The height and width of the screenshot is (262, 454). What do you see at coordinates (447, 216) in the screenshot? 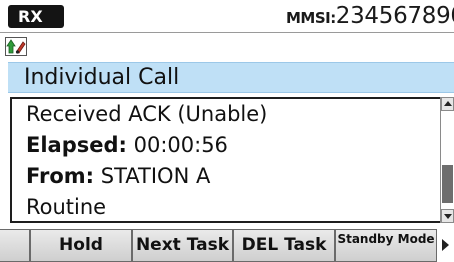
I see `scroll-down-arrow-icon` at bounding box center [447, 216].